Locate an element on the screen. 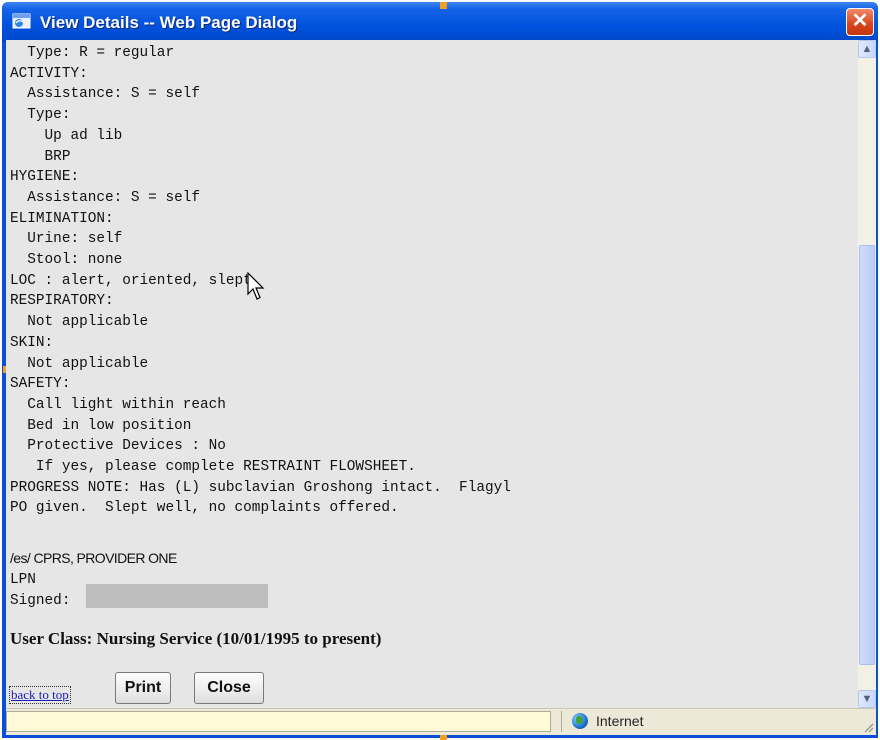 The height and width of the screenshot is (740, 880). vertical-scrollbar: ▲ ▼ is located at coordinates (867, 374).